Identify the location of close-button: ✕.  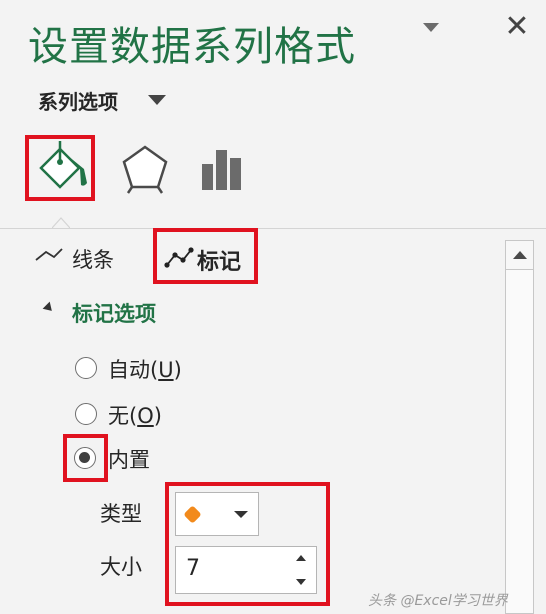
(517, 27).